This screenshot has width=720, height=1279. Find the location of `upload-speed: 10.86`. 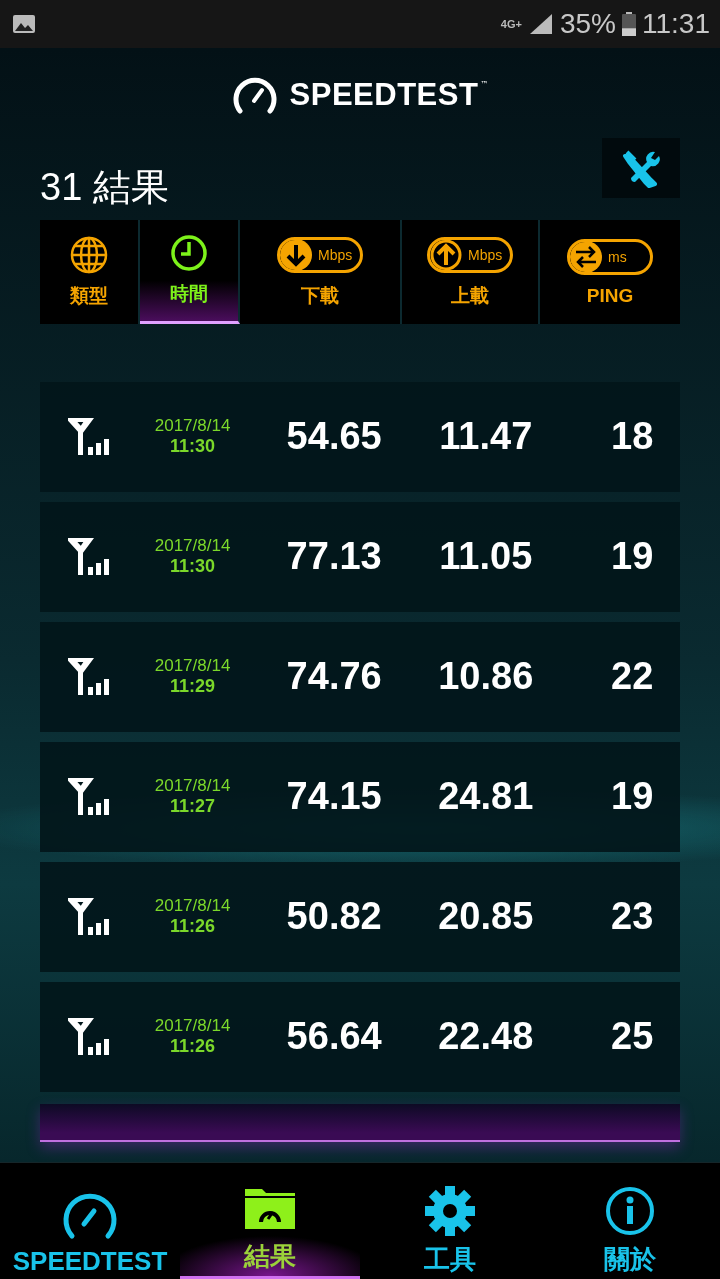

upload-speed: 10.86 is located at coordinates (486, 677).